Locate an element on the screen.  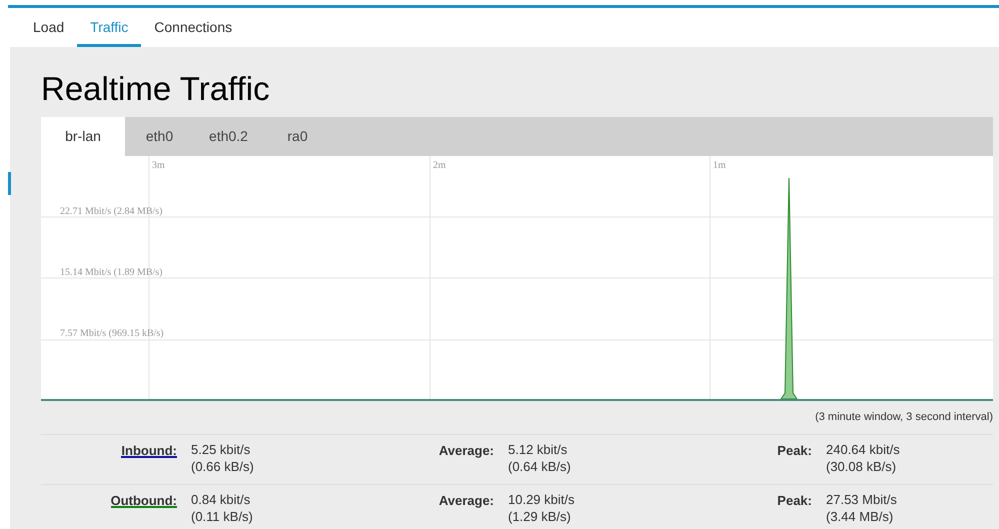
stat-value: (3.44 MB/s) is located at coordinates (860, 516).